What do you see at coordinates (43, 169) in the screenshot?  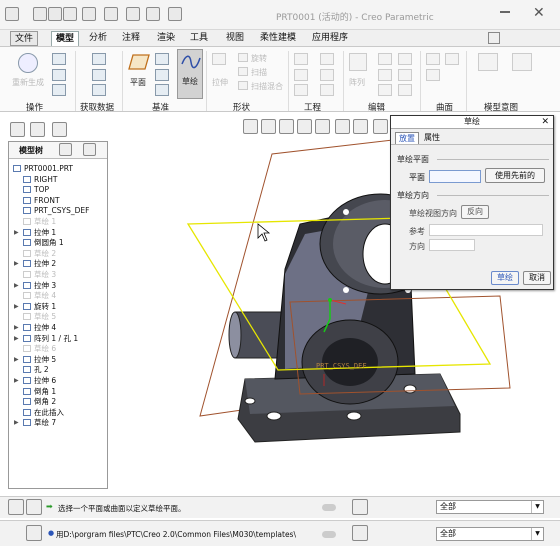 I see `tree-item: PRT0001.PRT` at bounding box center [43, 169].